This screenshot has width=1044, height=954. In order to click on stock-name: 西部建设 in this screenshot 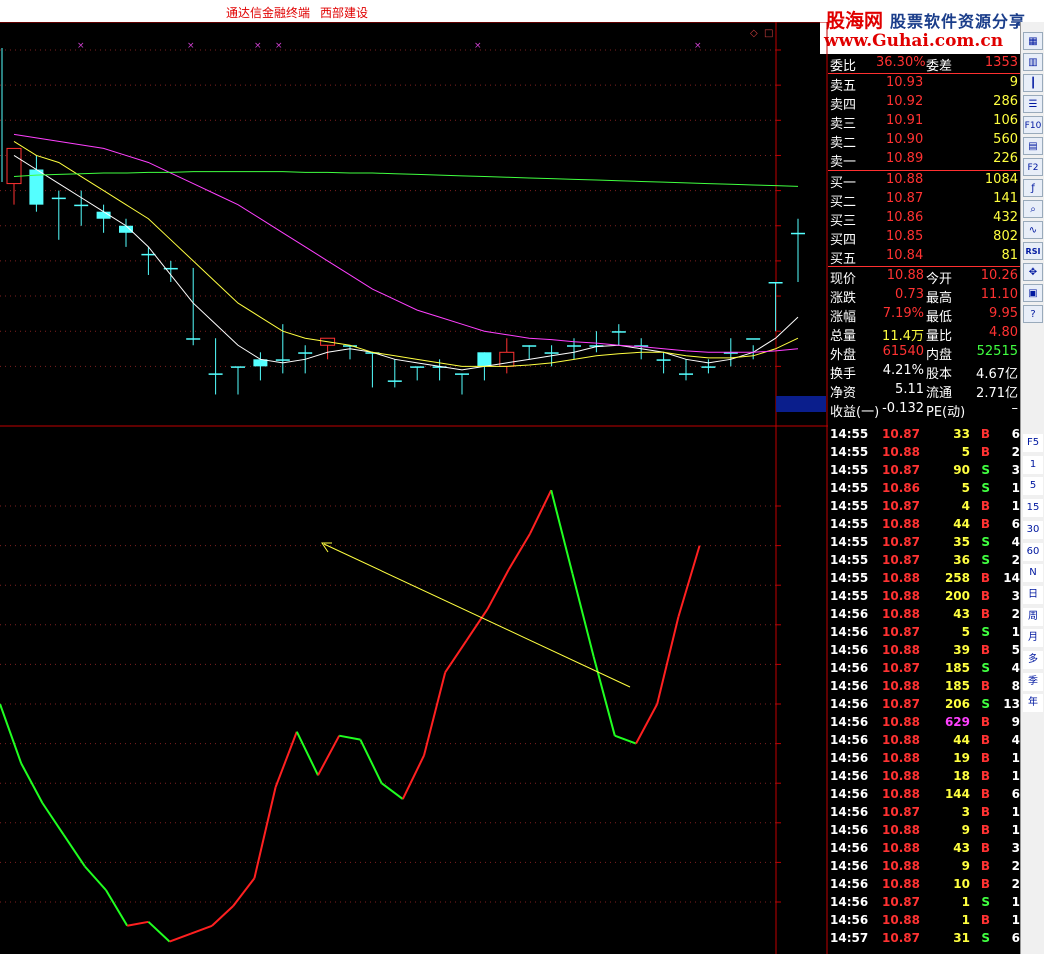, I will do `click(344, 13)`.